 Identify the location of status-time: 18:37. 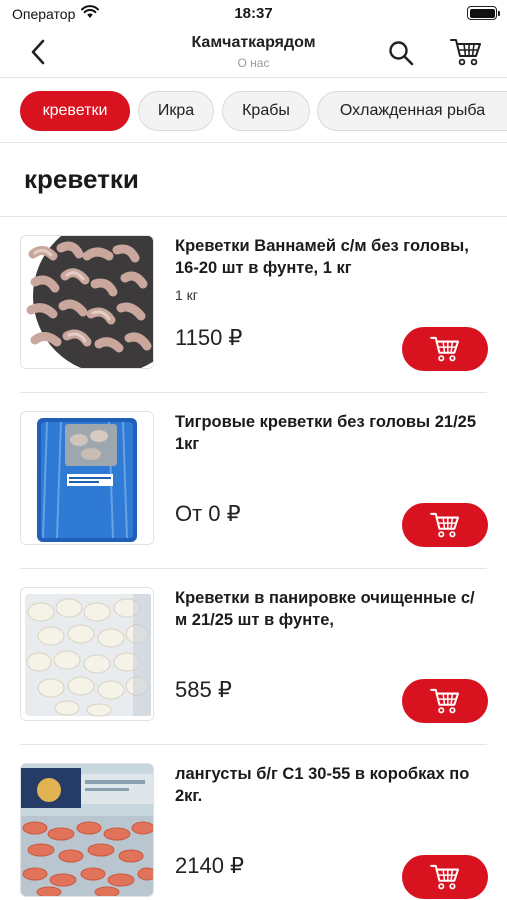
(253, 13).